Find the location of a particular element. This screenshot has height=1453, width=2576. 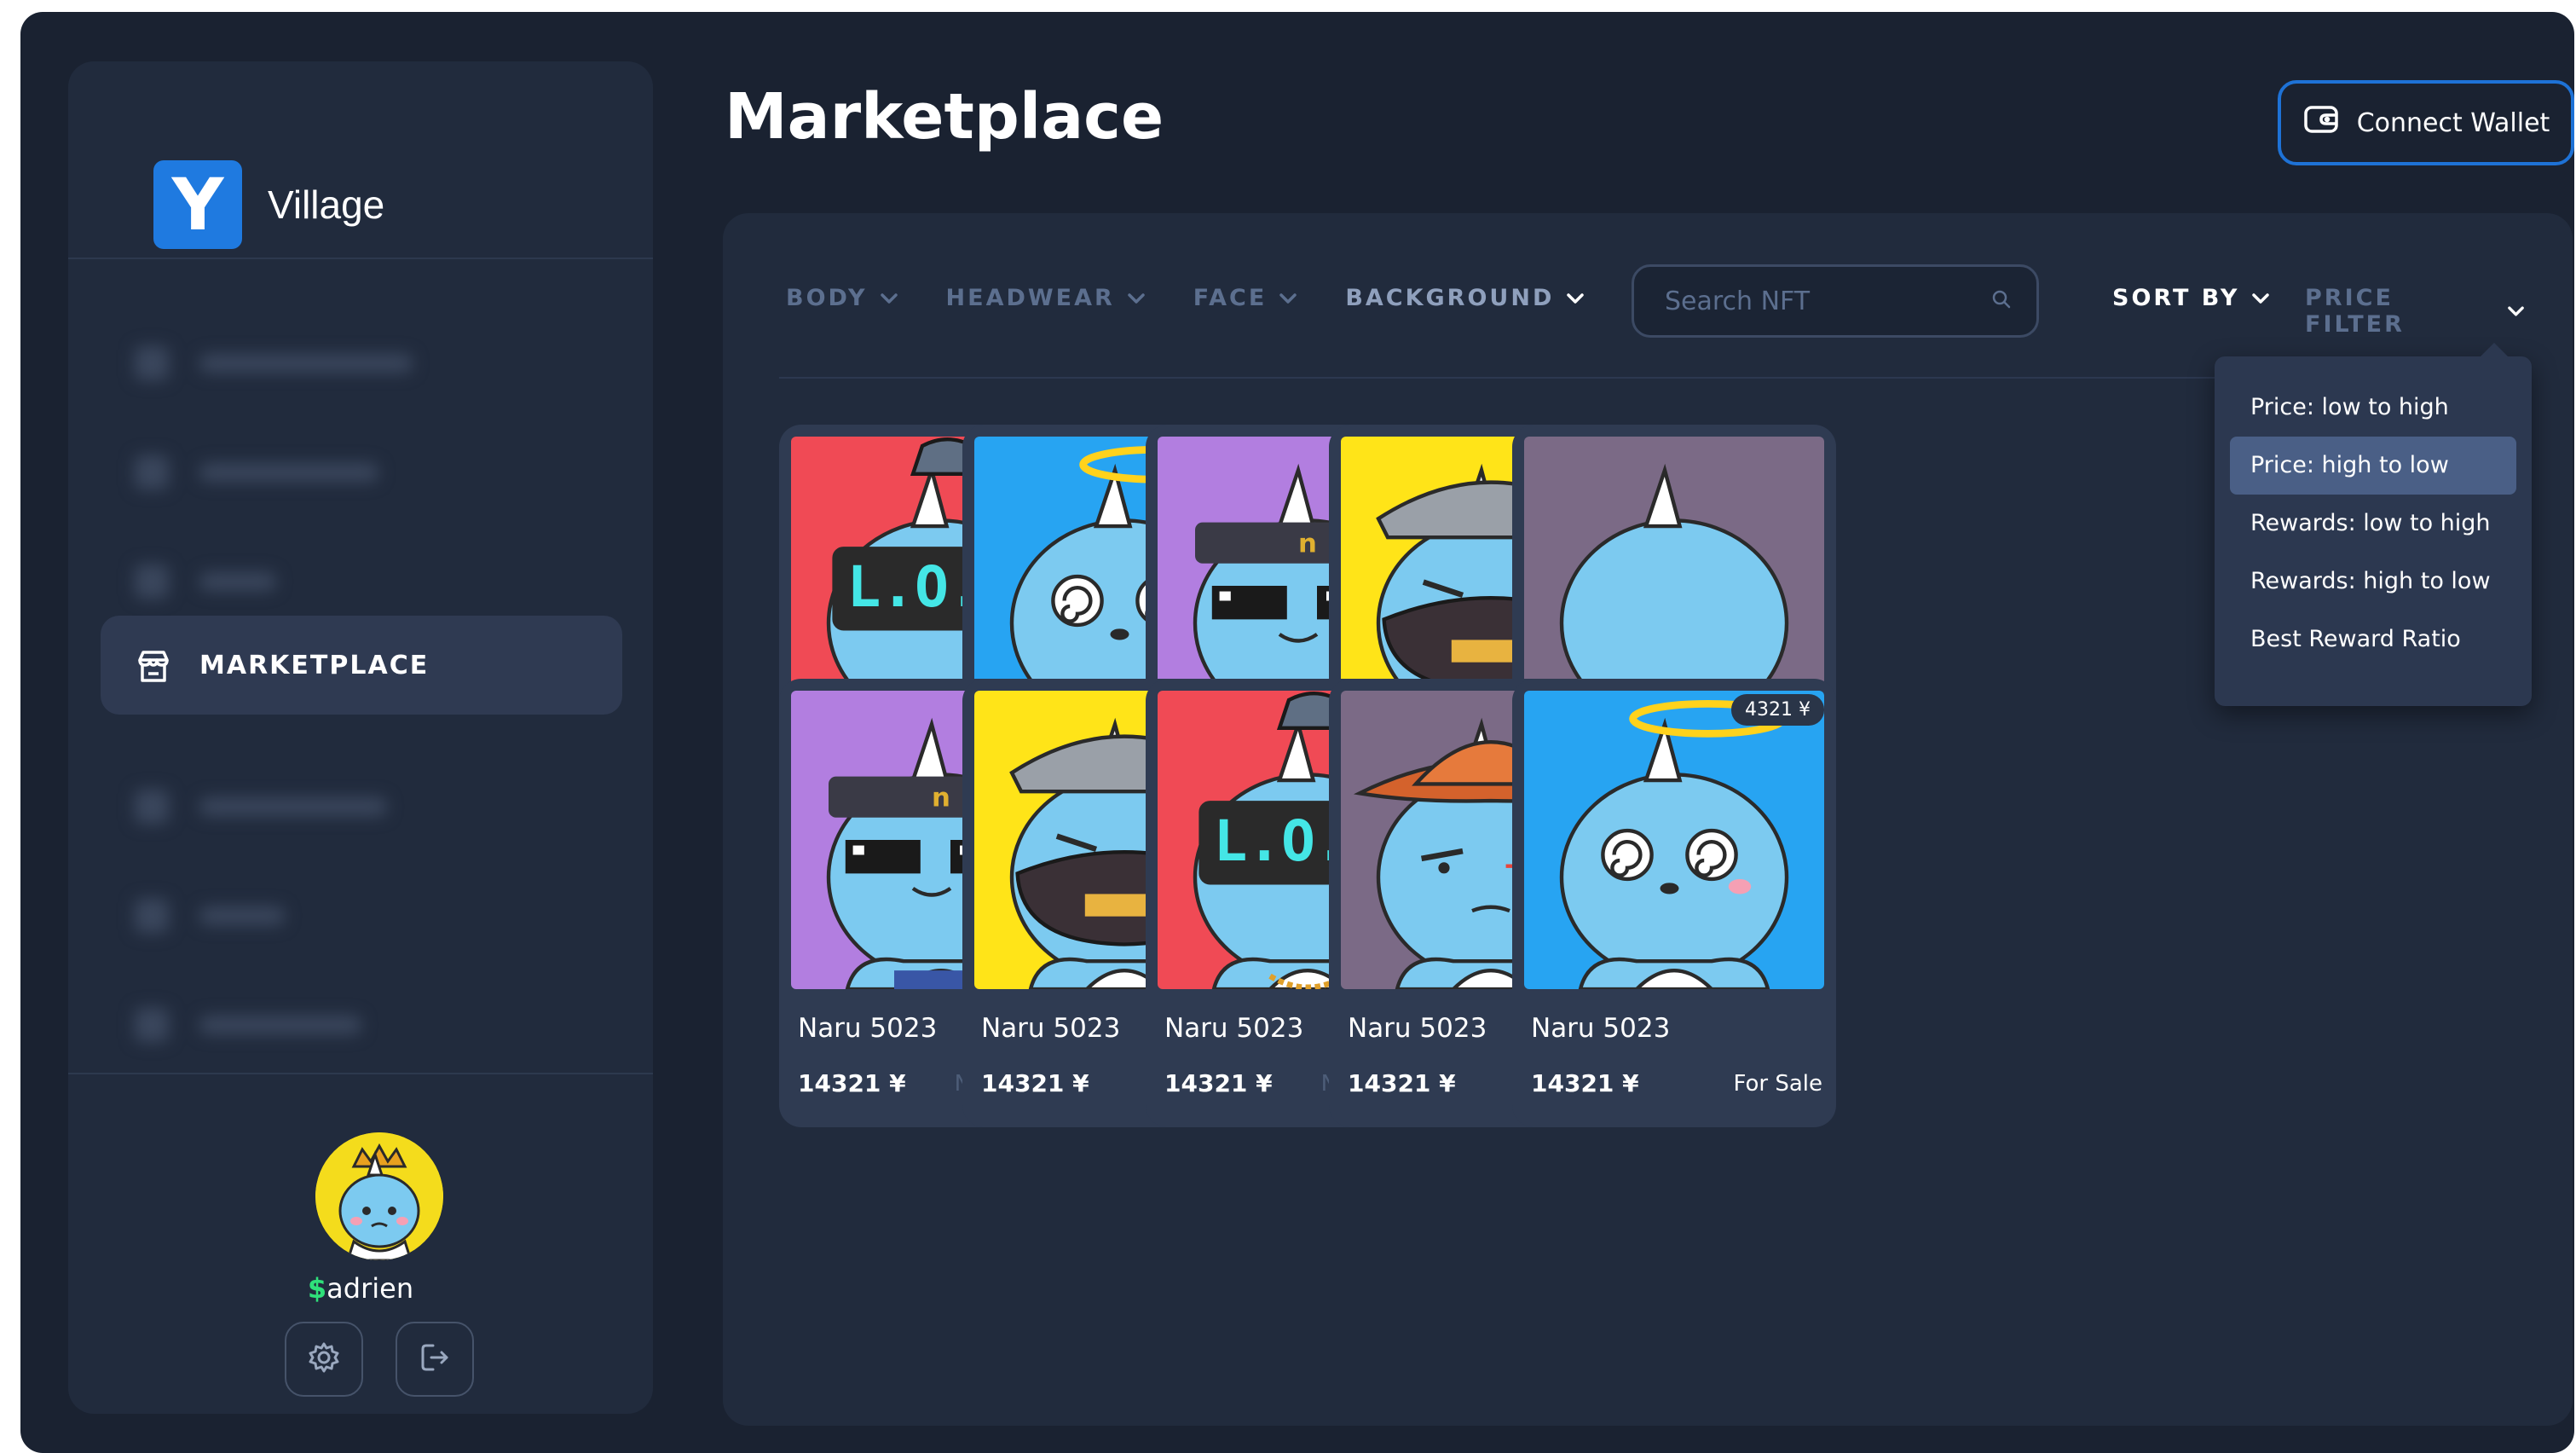

store-icon is located at coordinates (152, 665).